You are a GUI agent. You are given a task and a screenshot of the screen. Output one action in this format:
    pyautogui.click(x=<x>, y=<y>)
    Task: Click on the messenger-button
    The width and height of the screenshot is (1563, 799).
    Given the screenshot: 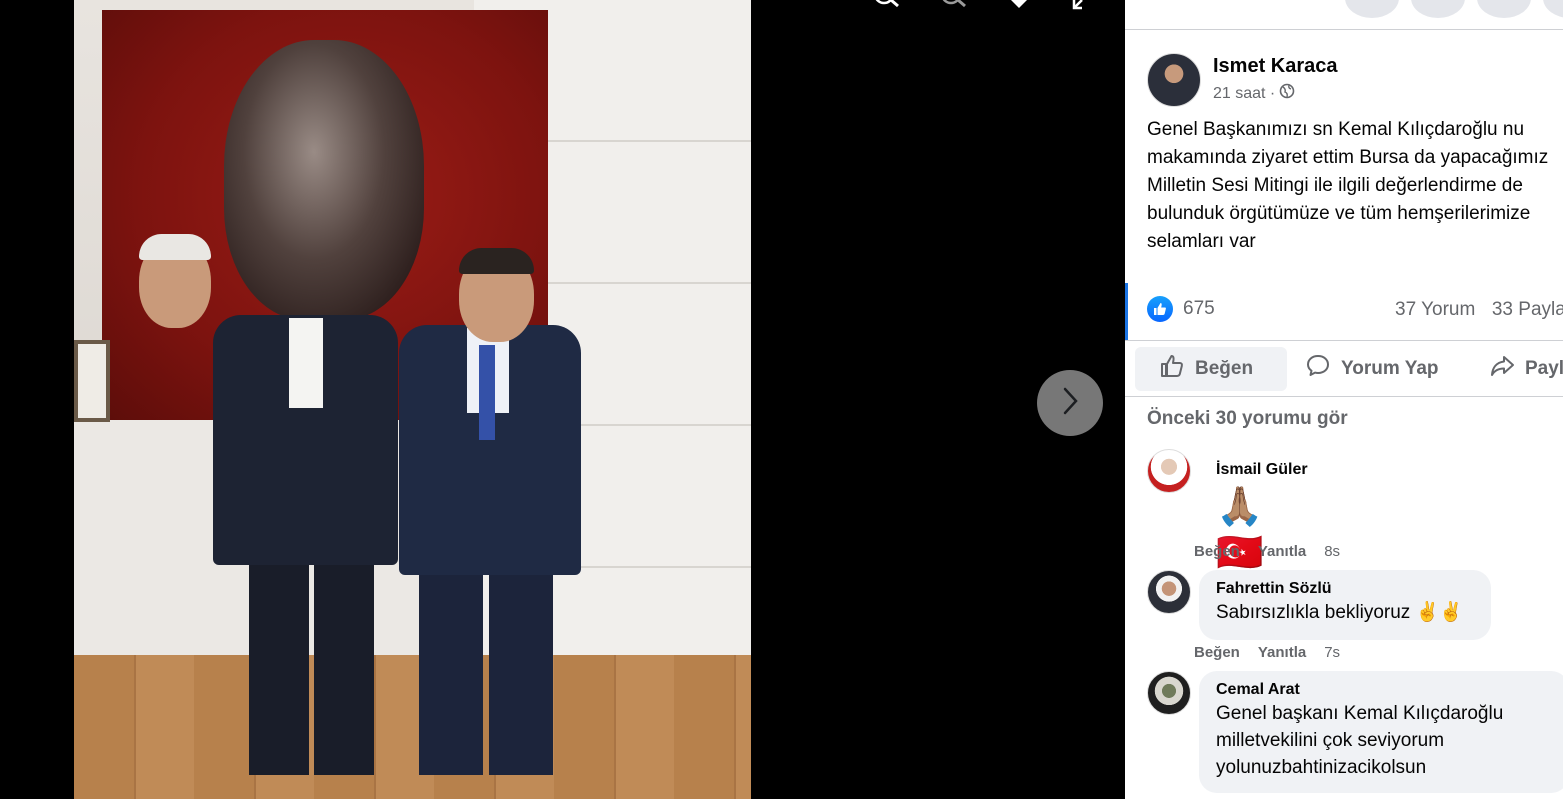 What is the action you would take?
    pyautogui.click(x=1438, y=9)
    